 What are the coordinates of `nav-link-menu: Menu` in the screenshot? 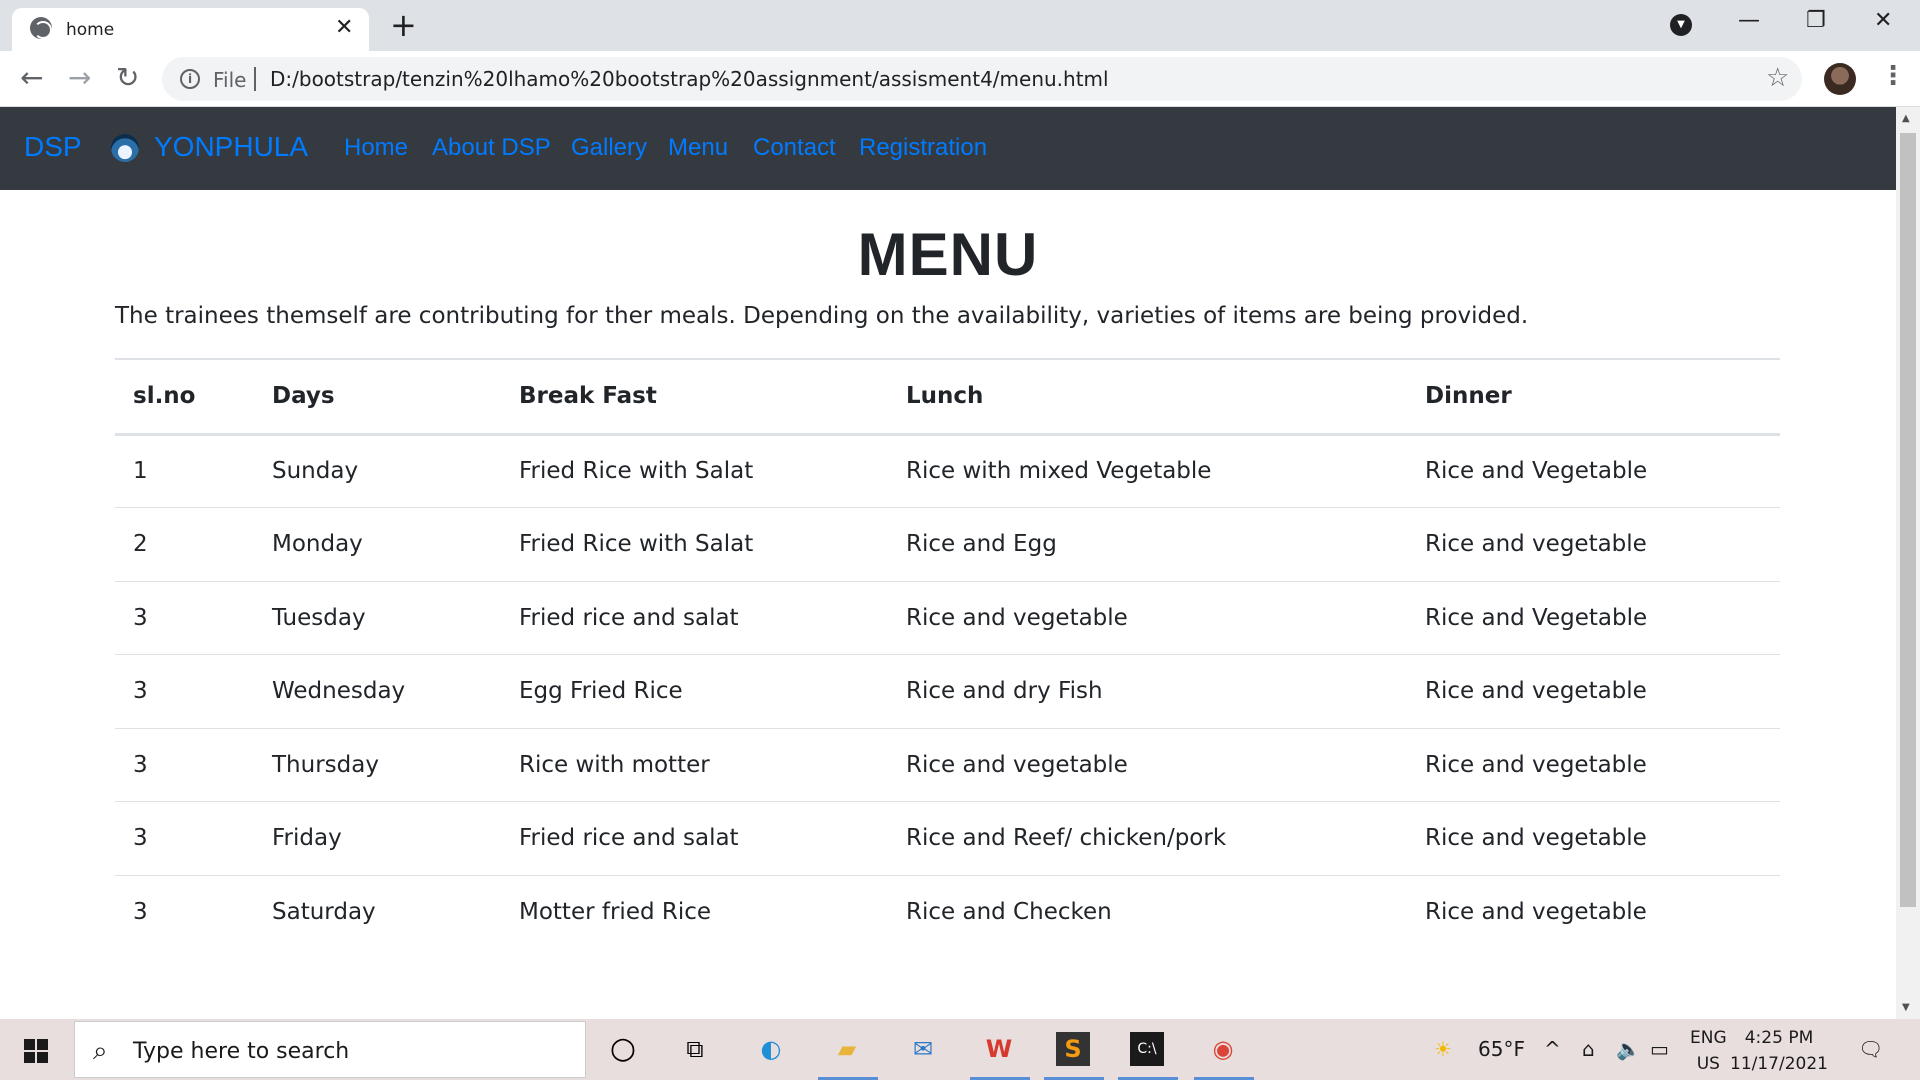 It's located at (698, 148).